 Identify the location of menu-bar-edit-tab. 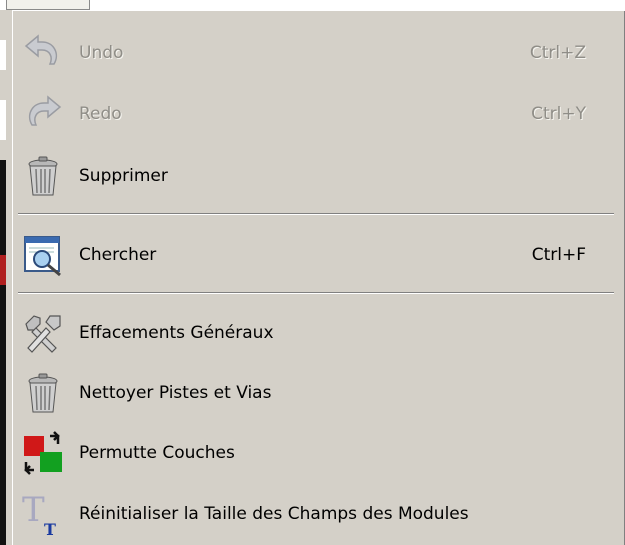
(48, 5).